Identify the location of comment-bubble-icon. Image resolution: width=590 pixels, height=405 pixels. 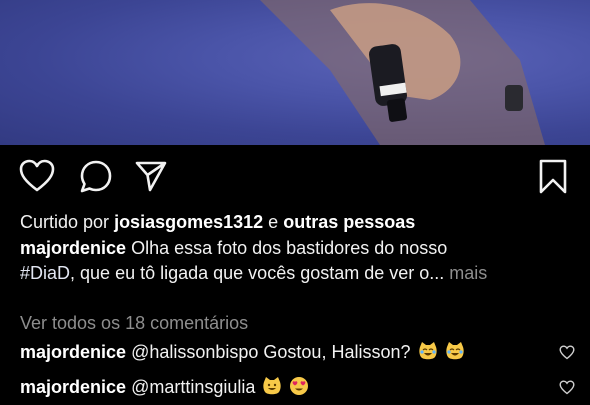
(96, 178).